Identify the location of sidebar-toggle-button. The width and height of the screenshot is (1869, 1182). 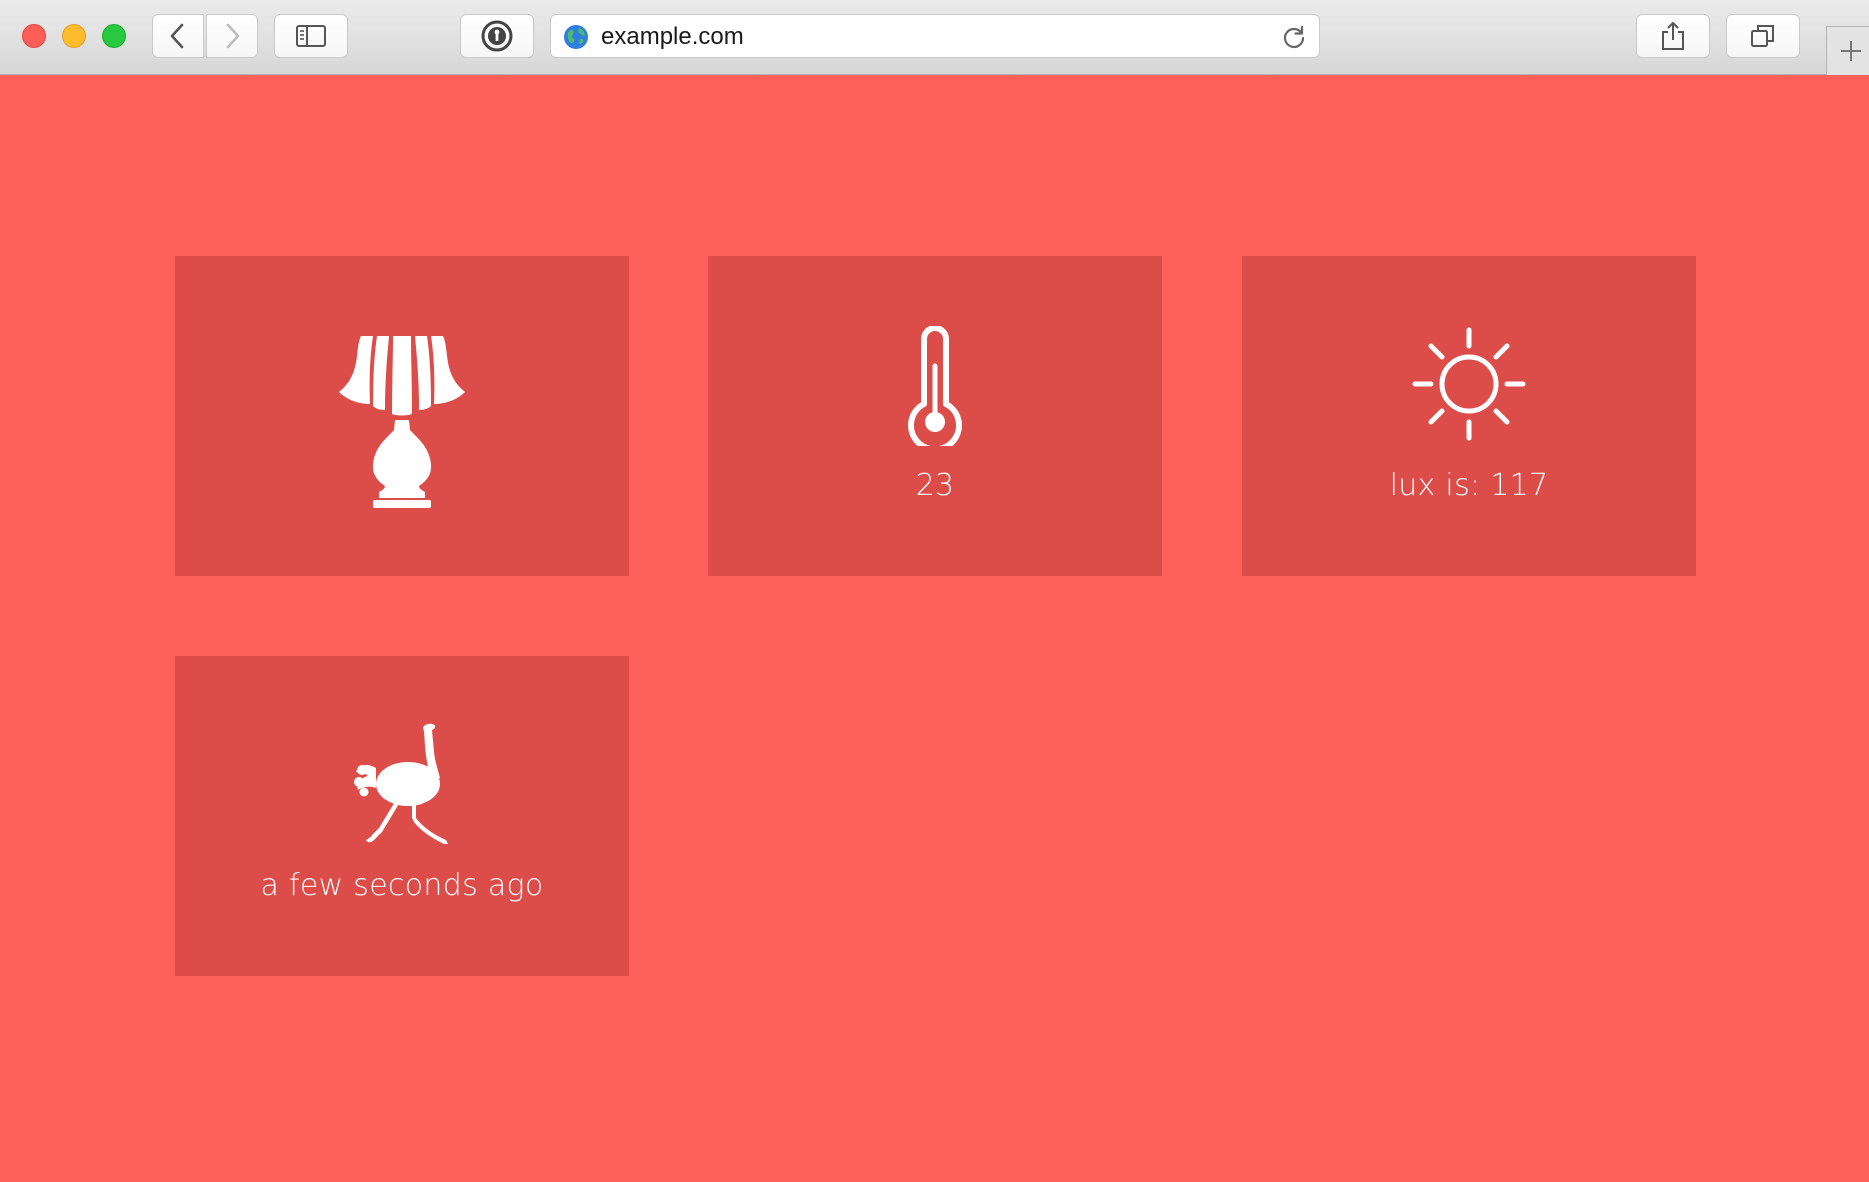
(311, 36).